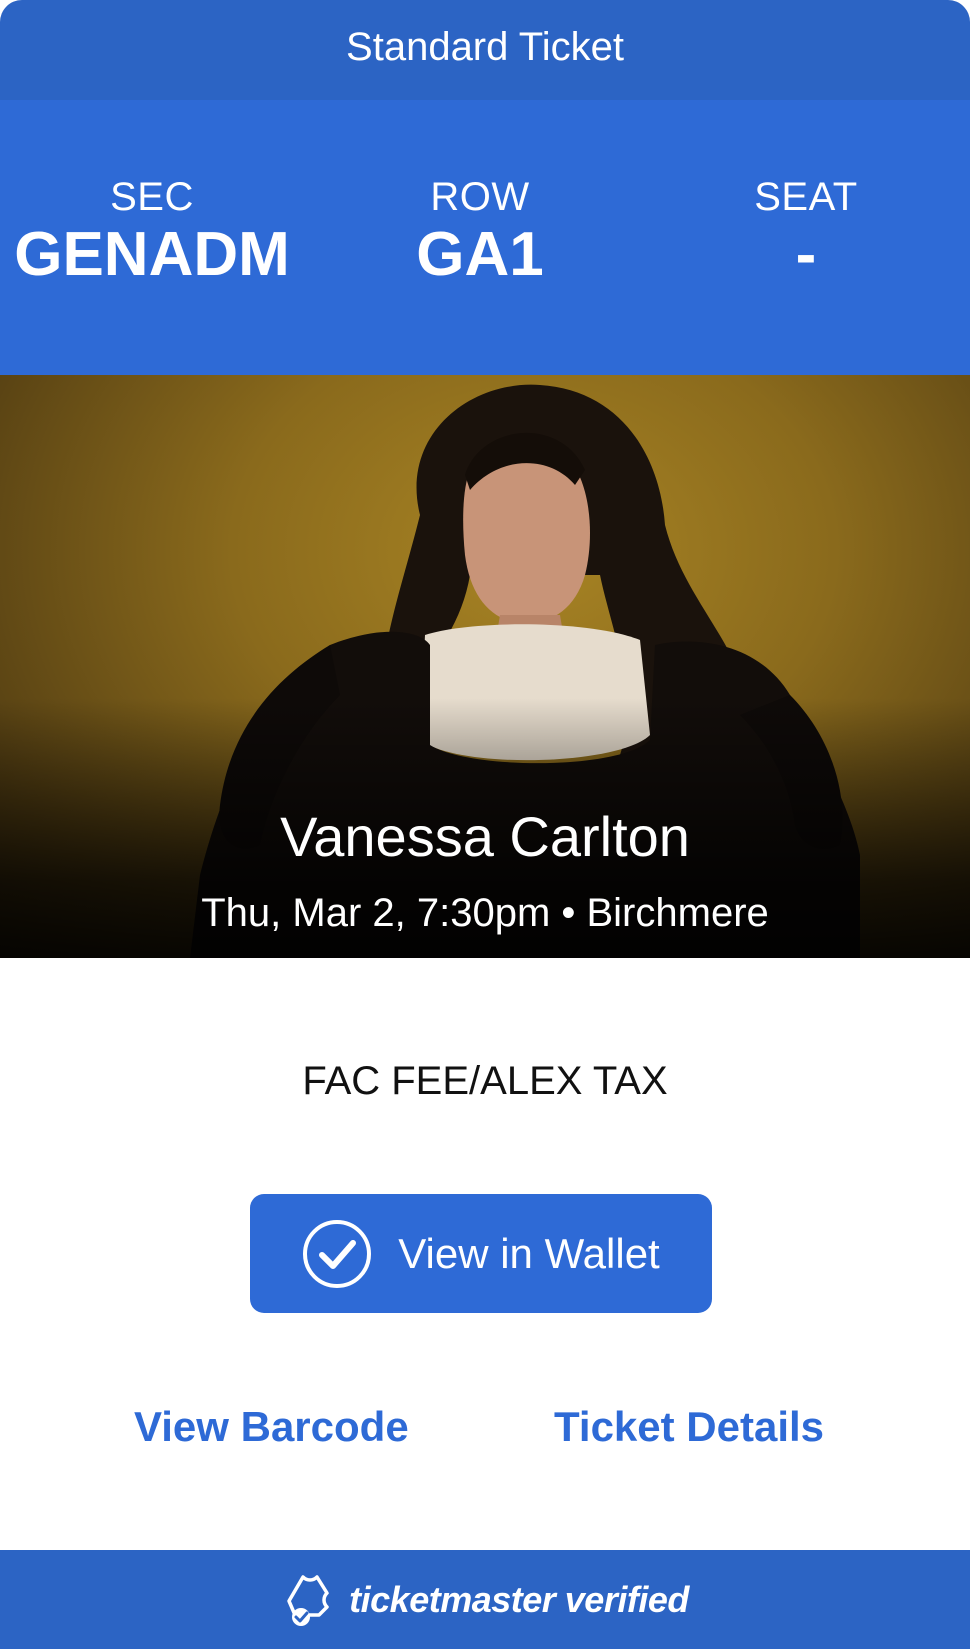 The image size is (970, 1649). What do you see at coordinates (485, 913) in the screenshot?
I see `event-date-venue: Thu, Mar 2, 7:30pm • Birchmere` at bounding box center [485, 913].